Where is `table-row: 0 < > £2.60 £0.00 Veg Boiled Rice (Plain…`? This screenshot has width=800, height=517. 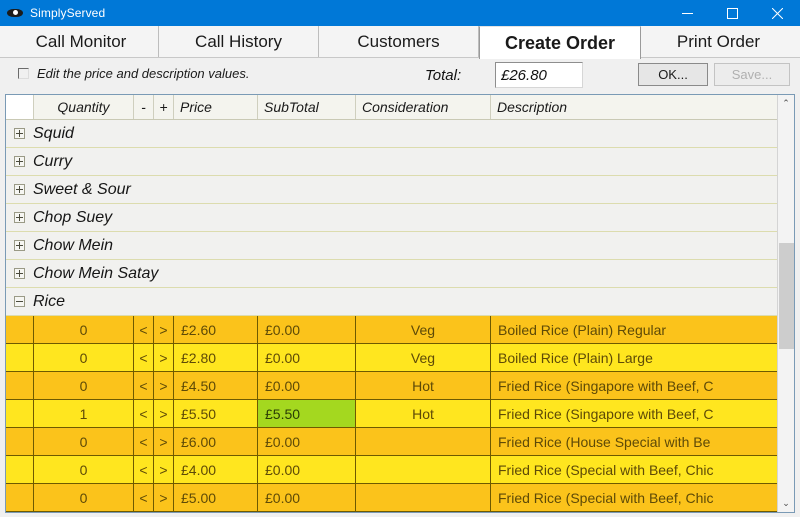
table-row: 0 < > £2.60 £0.00 Veg Boiled Rice (Plain… is located at coordinates (392, 330).